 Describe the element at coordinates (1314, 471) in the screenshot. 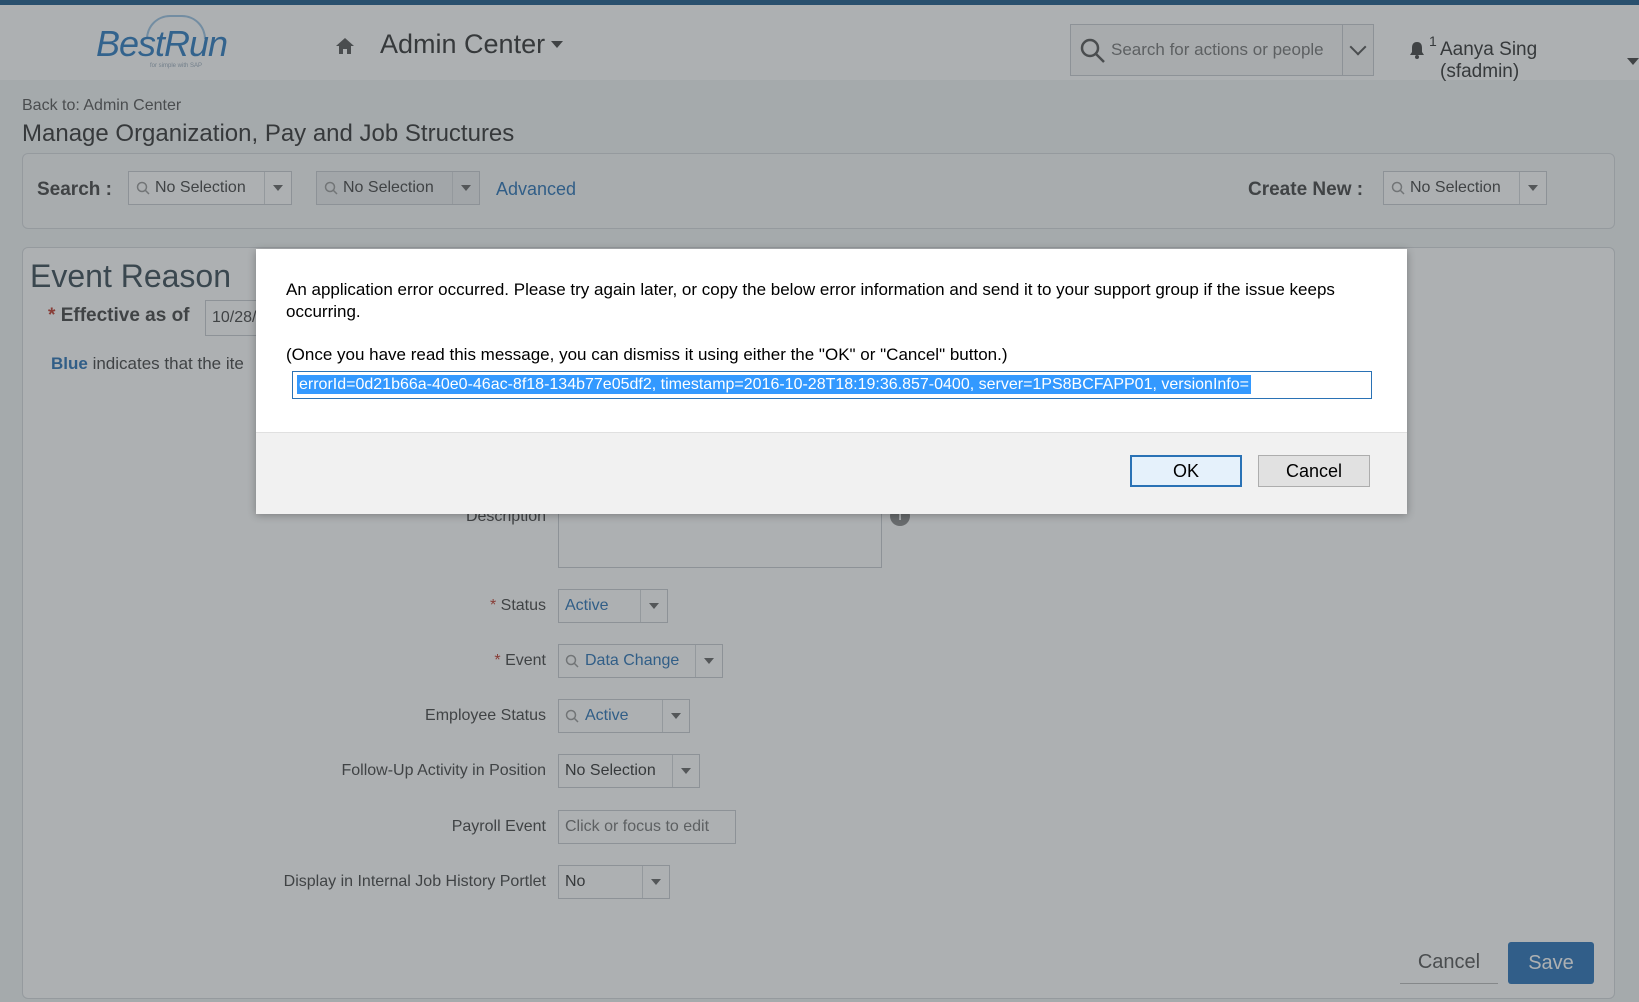

I see `cancel-button: Cancel` at that location.